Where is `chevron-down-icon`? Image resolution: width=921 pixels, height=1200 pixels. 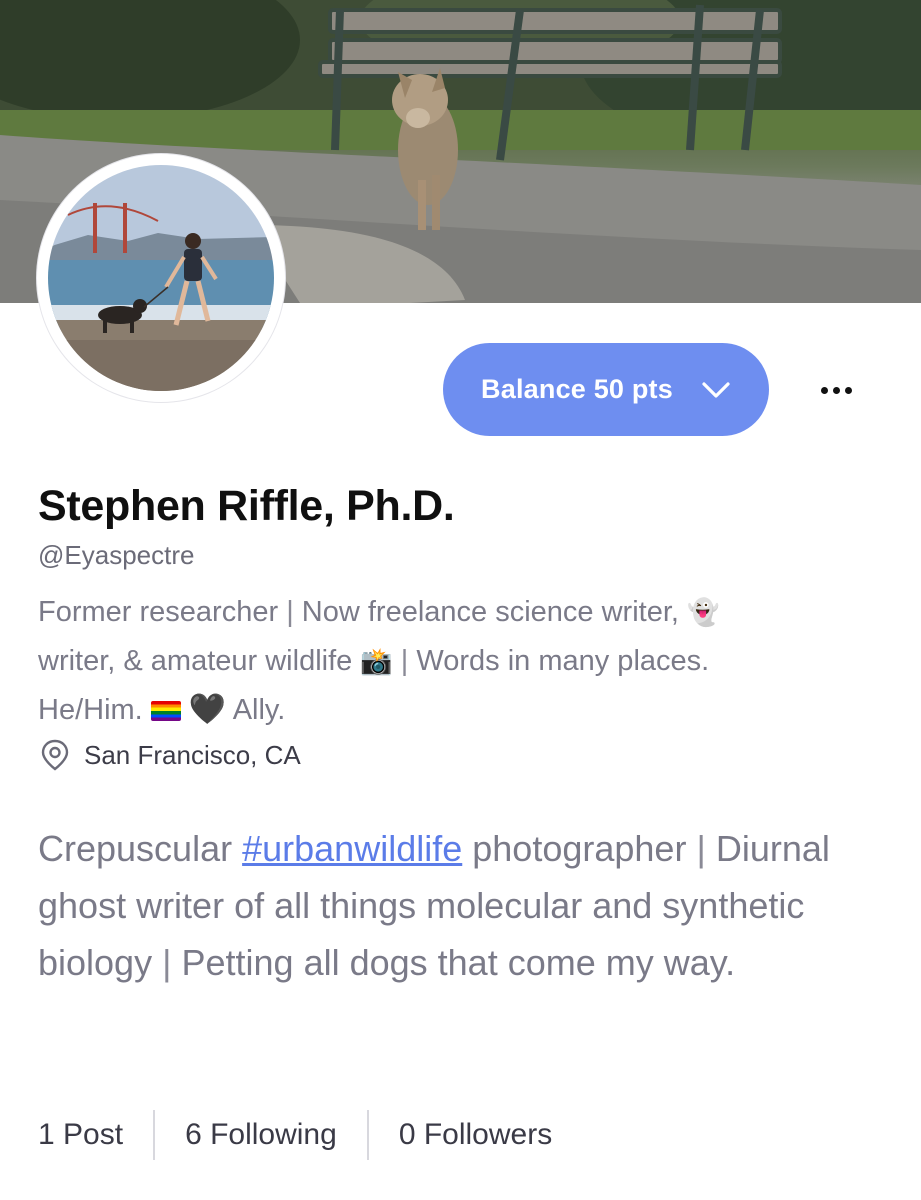
chevron-down-icon is located at coordinates (716, 389).